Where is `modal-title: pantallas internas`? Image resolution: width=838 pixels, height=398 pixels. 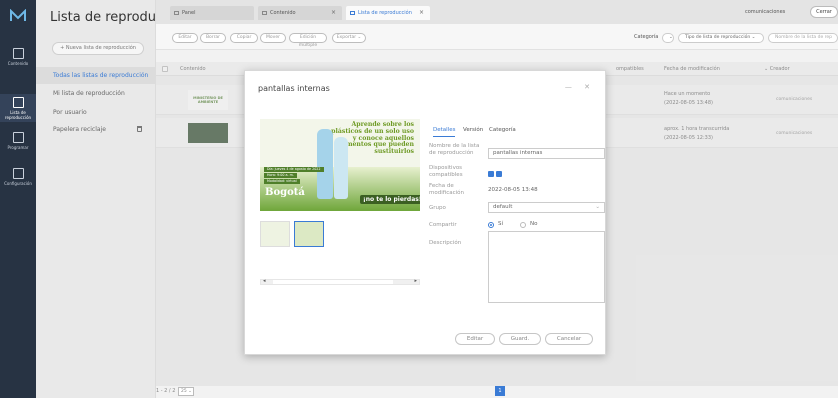 modal-title: pantallas internas is located at coordinates (294, 88).